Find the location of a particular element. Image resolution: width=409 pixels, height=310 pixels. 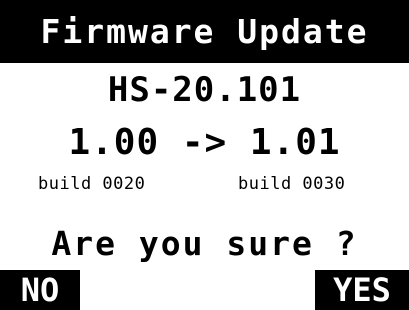

no-button: NO is located at coordinates (40, 290).